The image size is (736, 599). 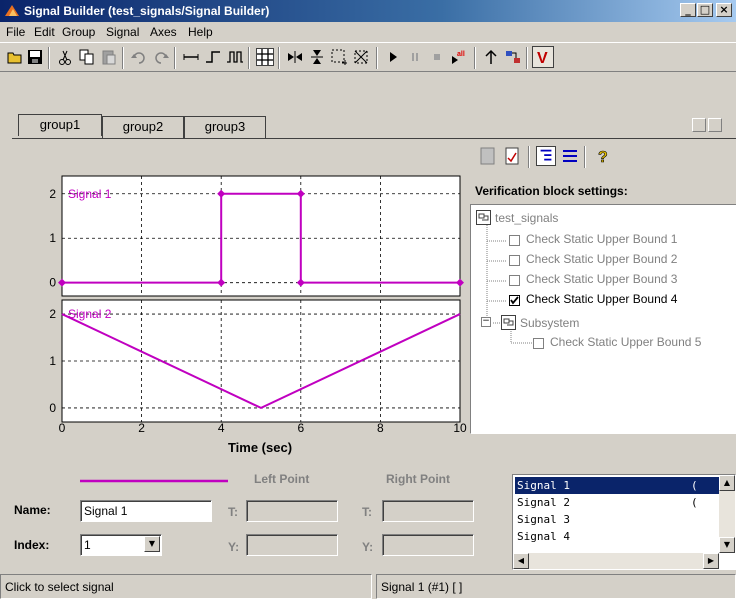 What do you see at coordinates (233, 512) in the screenshot?
I see `left-t-label: T:` at bounding box center [233, 512].